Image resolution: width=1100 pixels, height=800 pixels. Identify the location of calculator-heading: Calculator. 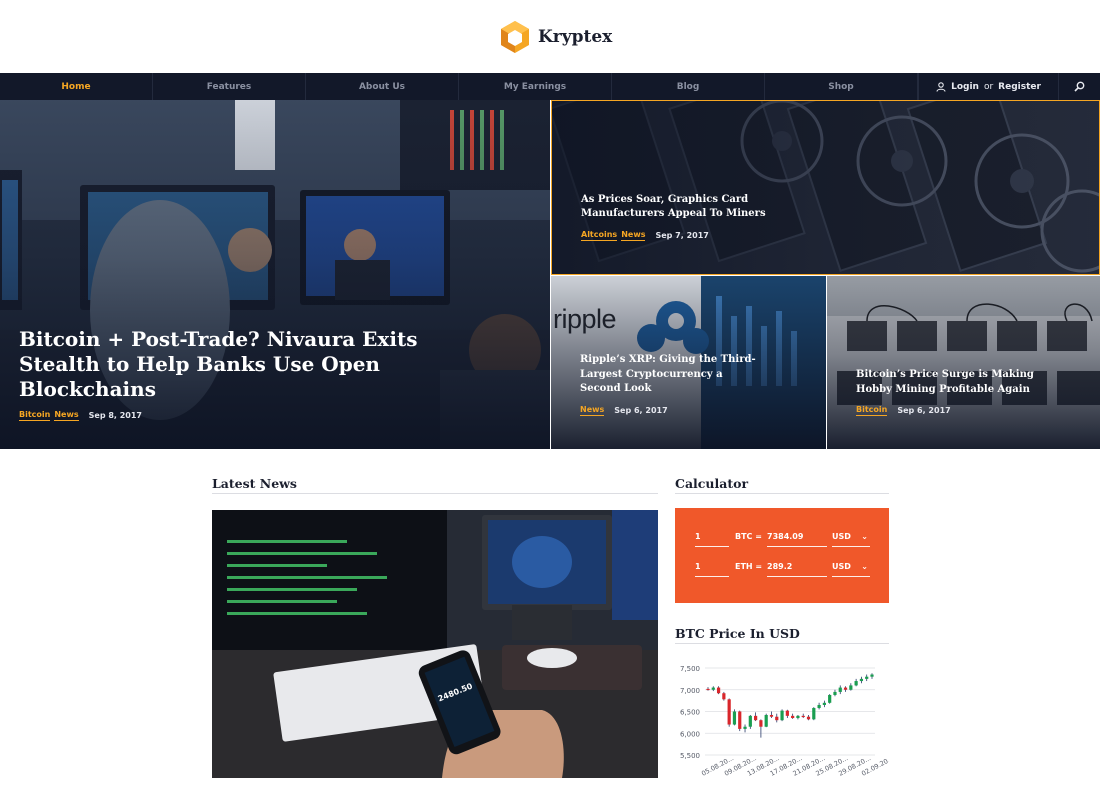
(712, 483).